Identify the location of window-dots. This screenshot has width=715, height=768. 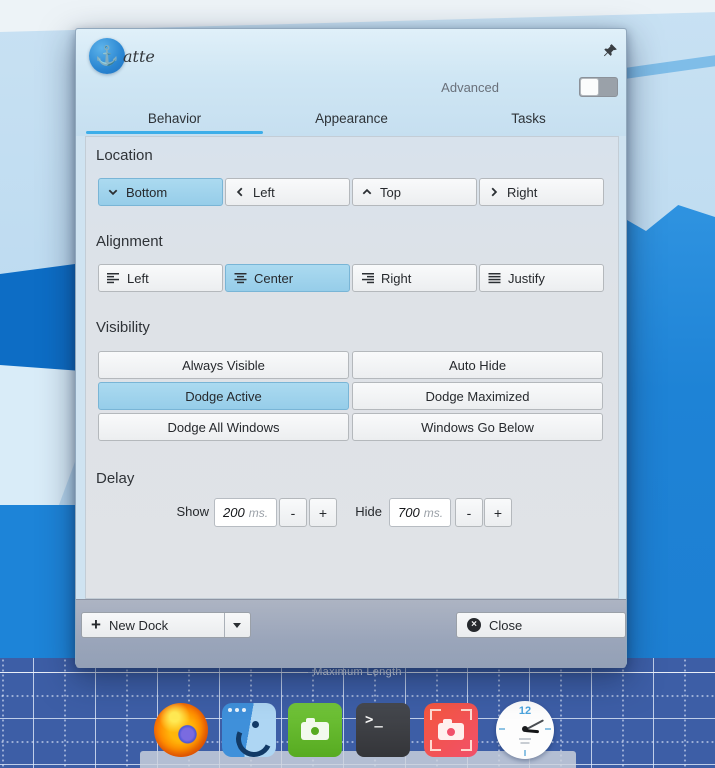
(237, 710).